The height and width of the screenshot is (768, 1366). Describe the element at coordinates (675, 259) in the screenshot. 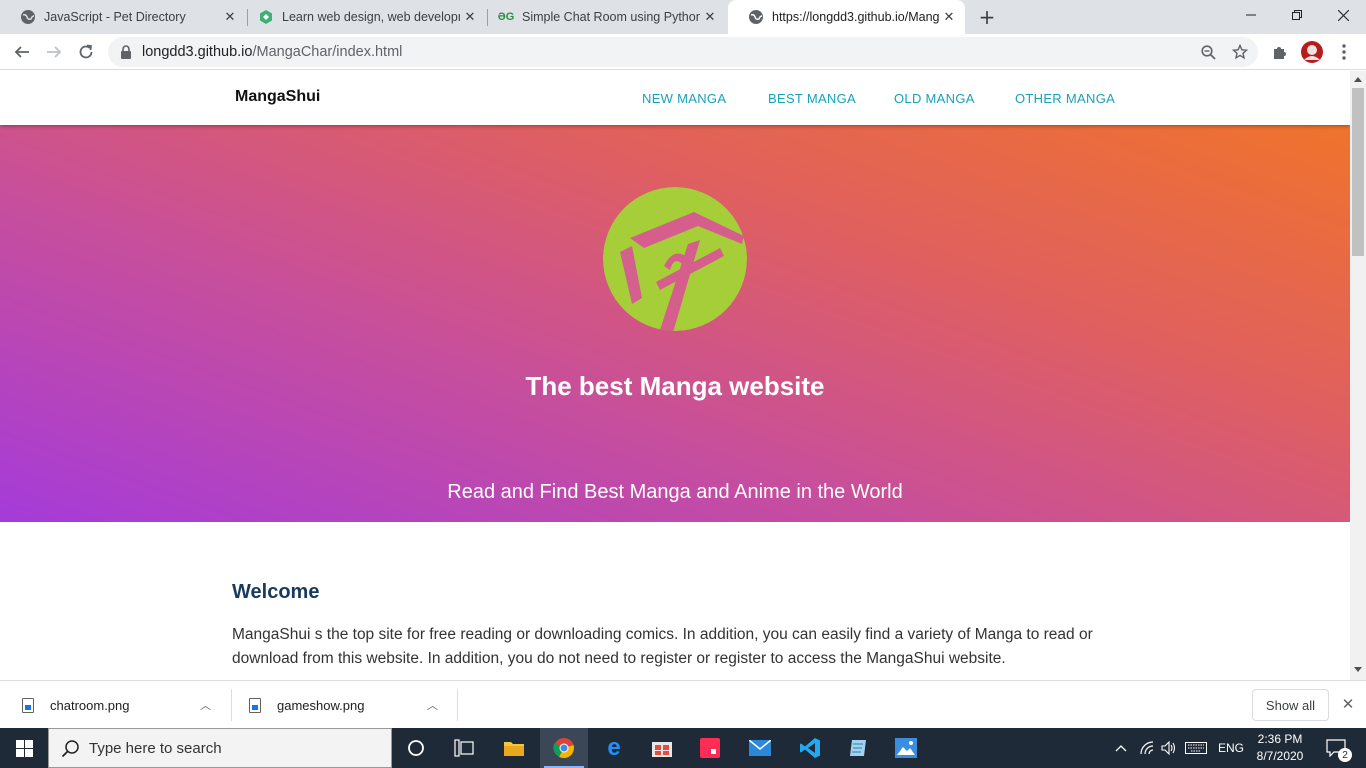

I see `site-logo-icon` at that location.